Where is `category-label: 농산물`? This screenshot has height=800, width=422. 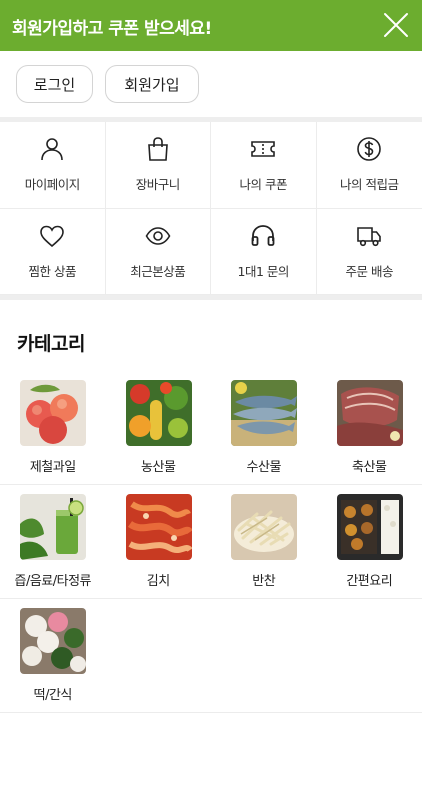
category-label: 농산물 is located at coordinates (158, 467).